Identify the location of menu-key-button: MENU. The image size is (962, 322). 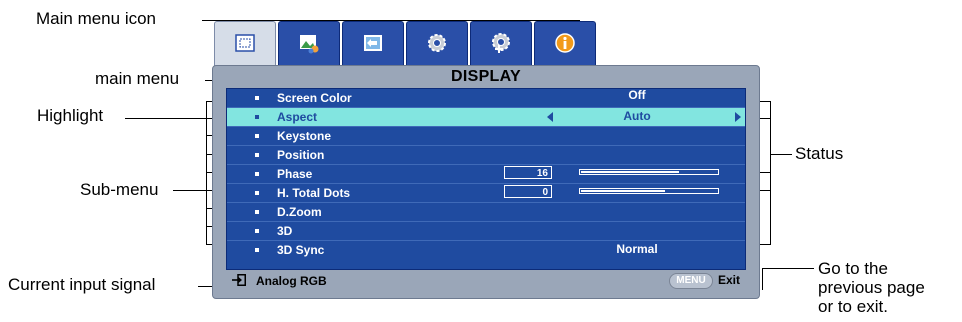
(691, 281).